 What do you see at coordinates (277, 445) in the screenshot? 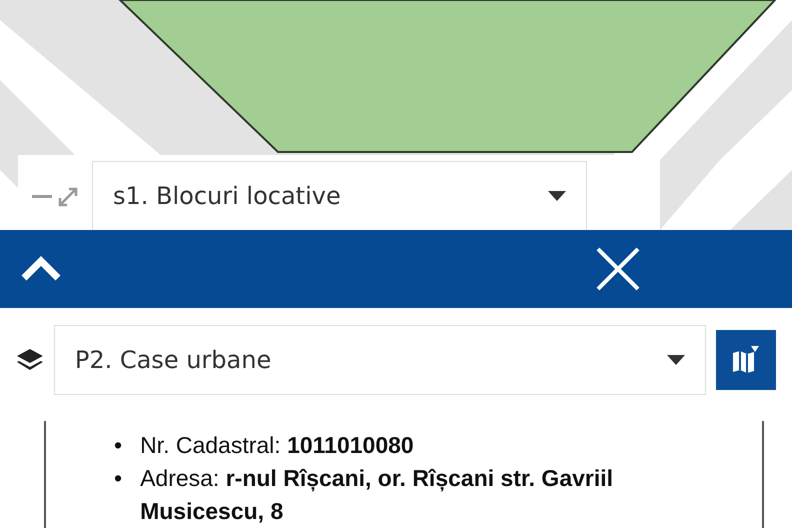
I see `detail-text: Nr. Cadastral: 1011010080` at bounding box center [277, 445].